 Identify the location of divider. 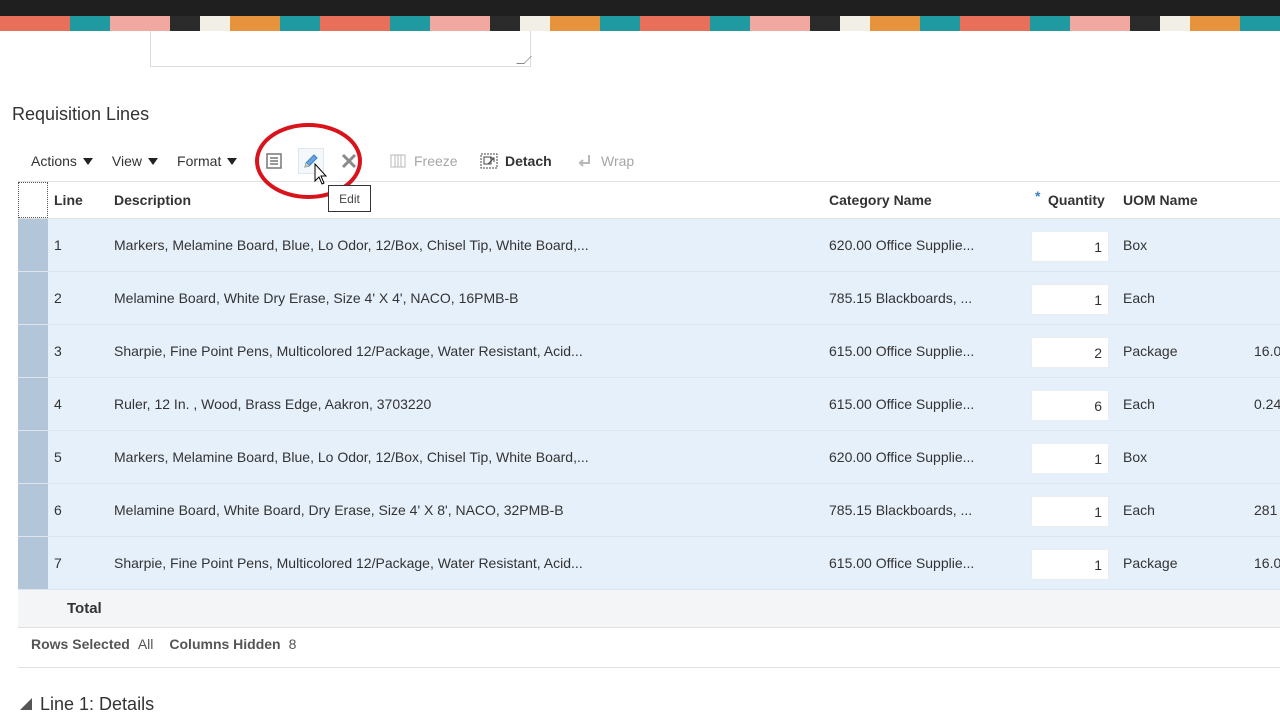
(649, 667).